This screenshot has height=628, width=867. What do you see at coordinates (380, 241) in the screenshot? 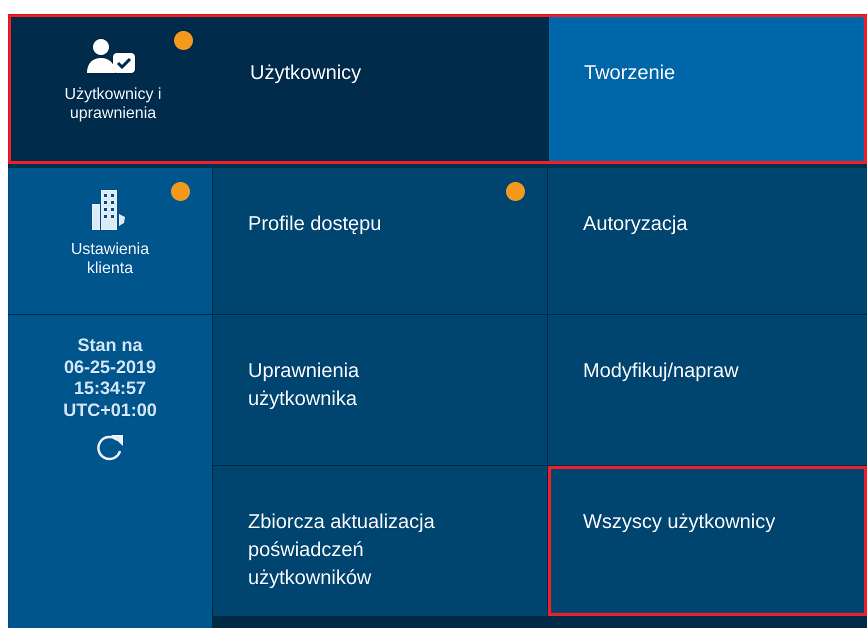
I see `menu-item: Profile dostępu` at bounding box center [380, 241].